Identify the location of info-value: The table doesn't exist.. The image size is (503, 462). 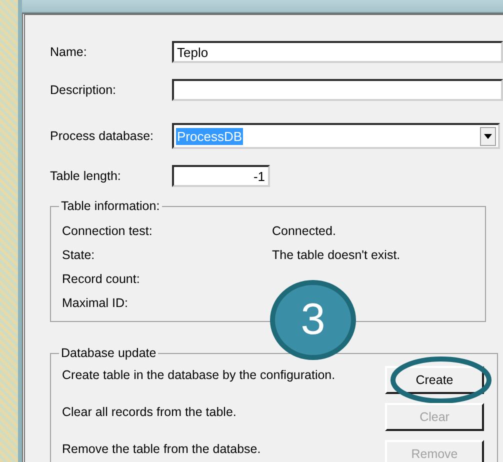
(336, 255).